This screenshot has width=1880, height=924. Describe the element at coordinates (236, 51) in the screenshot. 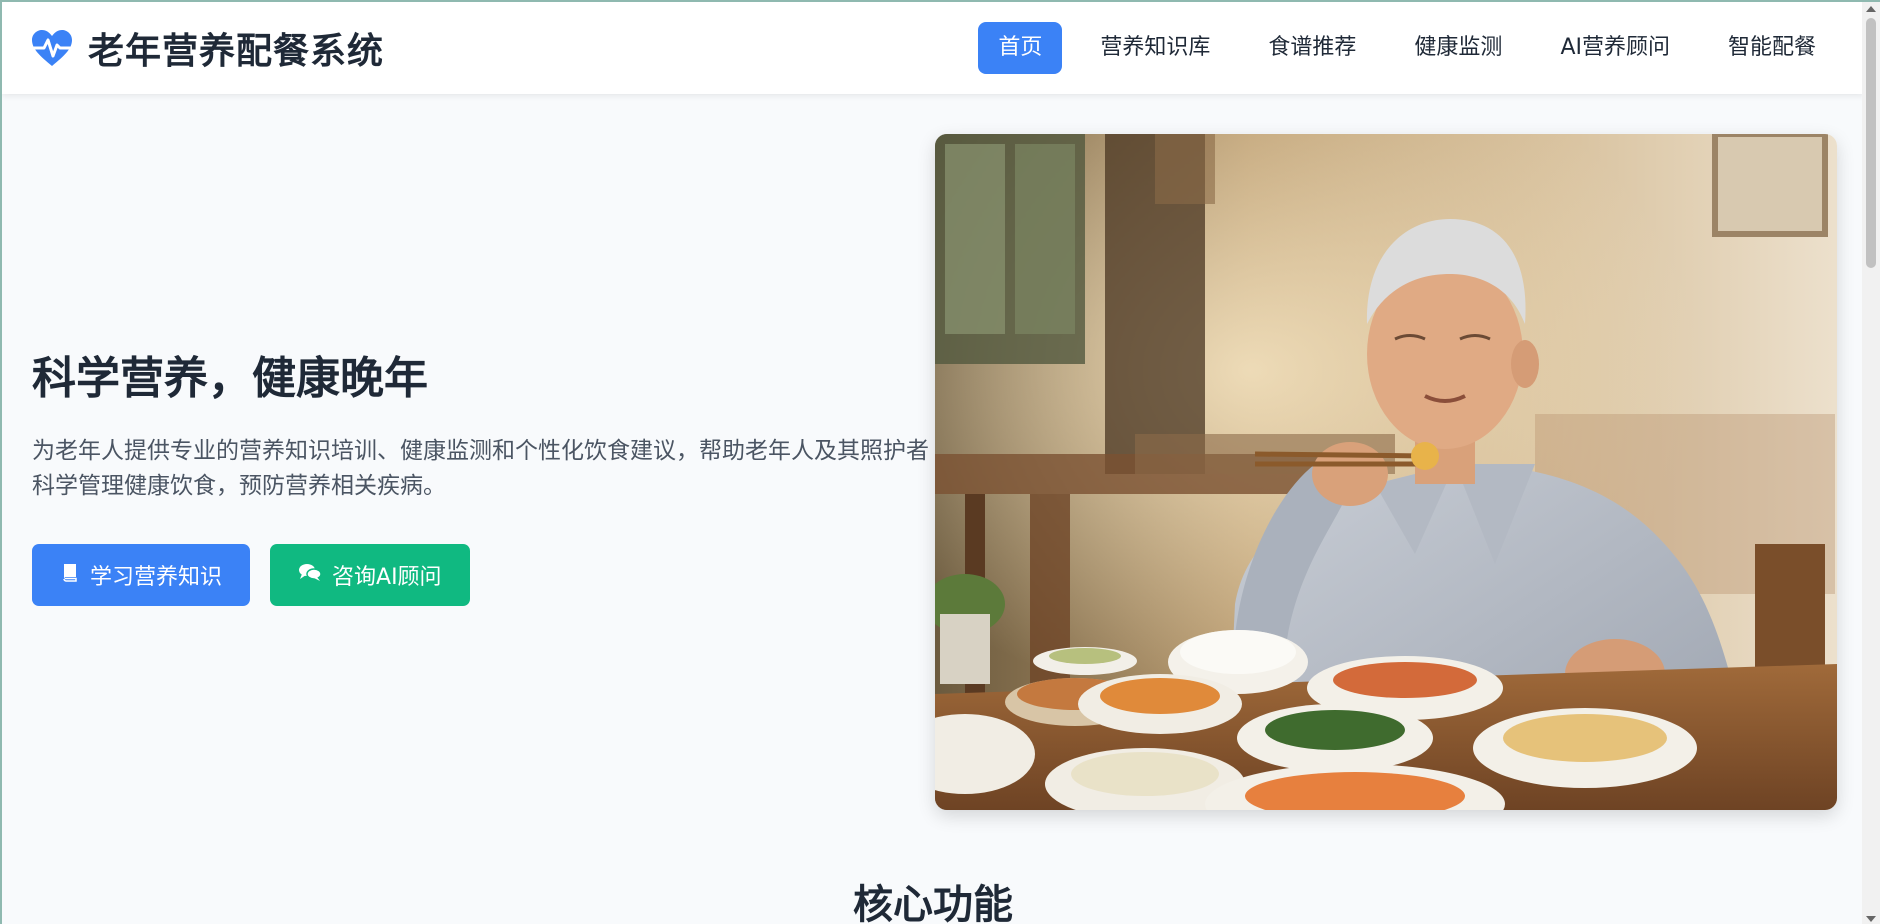

I see `brand-title: 老年营养配餐系统` at that location.